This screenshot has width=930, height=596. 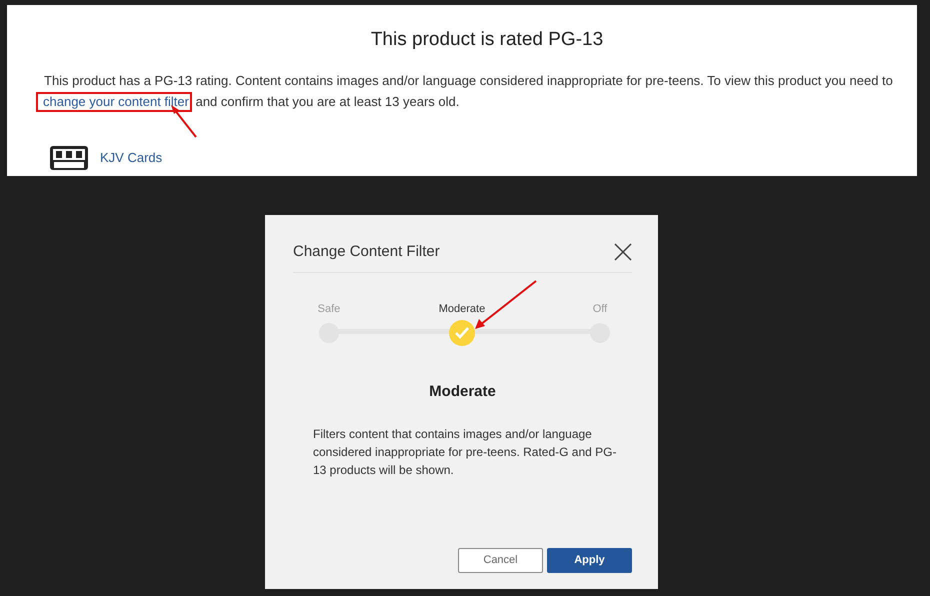 What do you see at coordinates (589, 560) in the screenshot?
I see `apply-button: Apply` at bounding box center [589, 560].